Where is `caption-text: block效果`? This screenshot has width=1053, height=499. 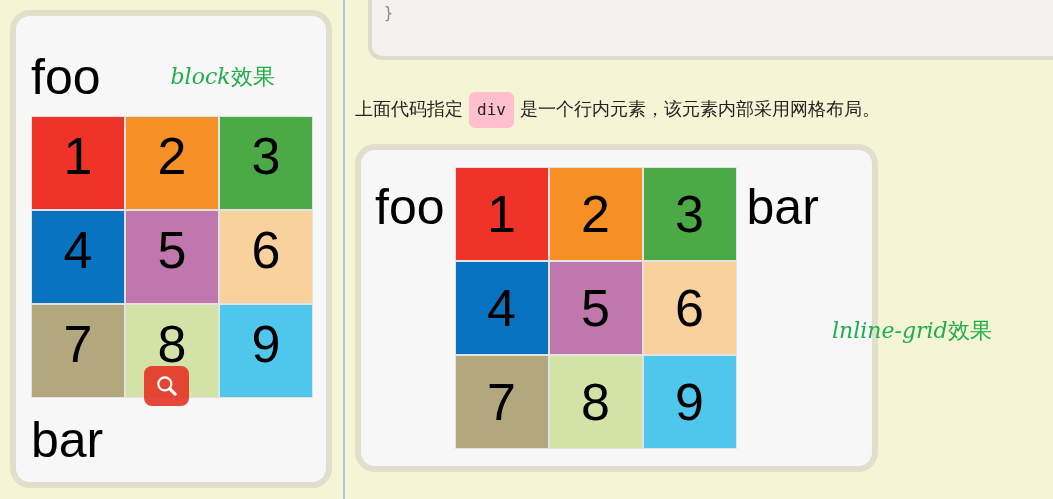 caption-text: block效果 is located at coordinates (222, 77).